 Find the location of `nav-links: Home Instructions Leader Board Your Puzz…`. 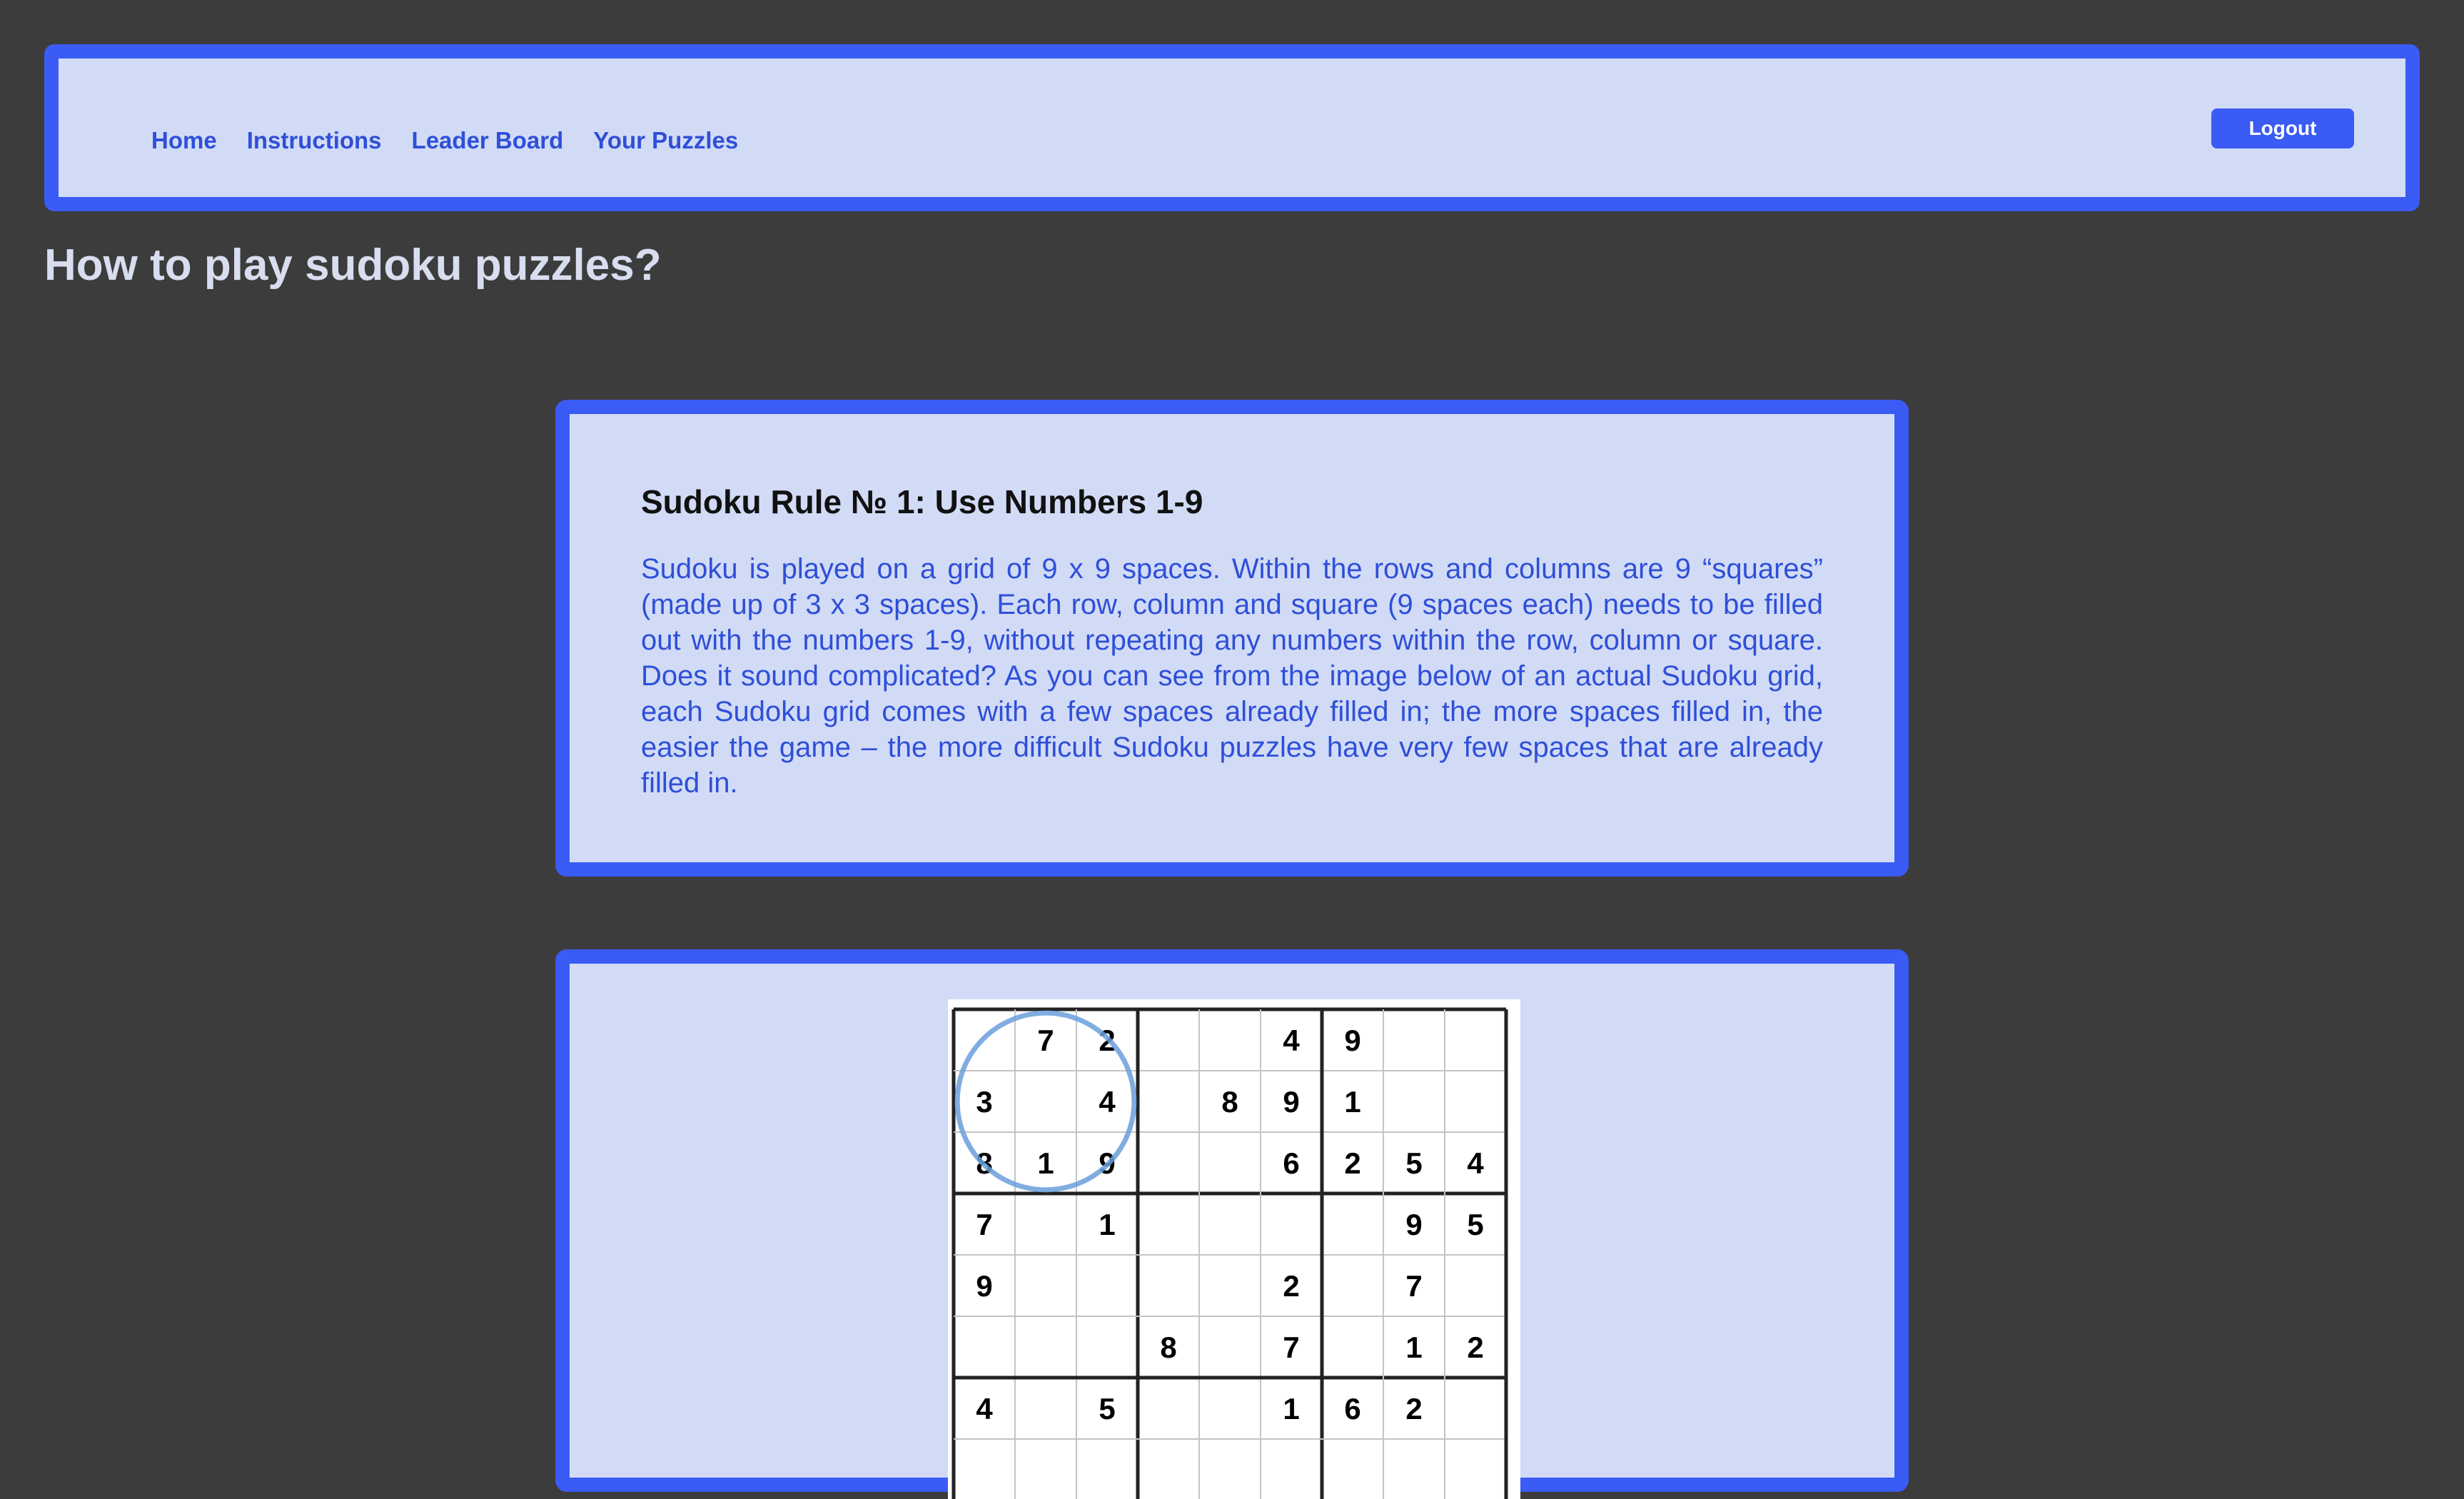

nav-links: Home Instructions Leader Board Your Puzz… is located at coordinates (444, 140).